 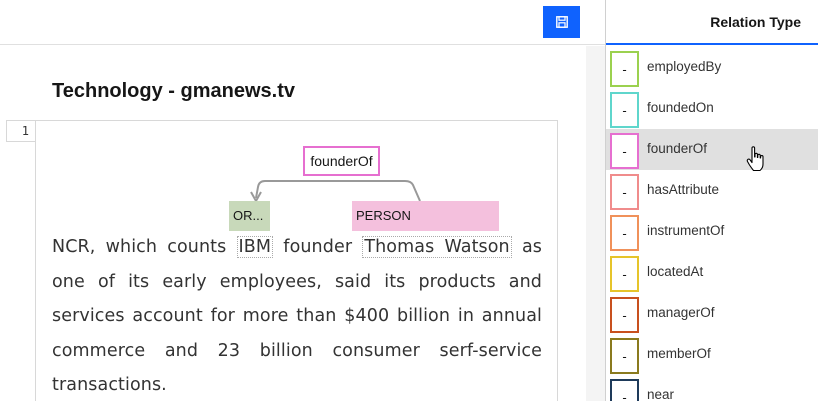 I want to click on relation-item-hasAttribute: - hasAttribute, so click(x=712, y=190).